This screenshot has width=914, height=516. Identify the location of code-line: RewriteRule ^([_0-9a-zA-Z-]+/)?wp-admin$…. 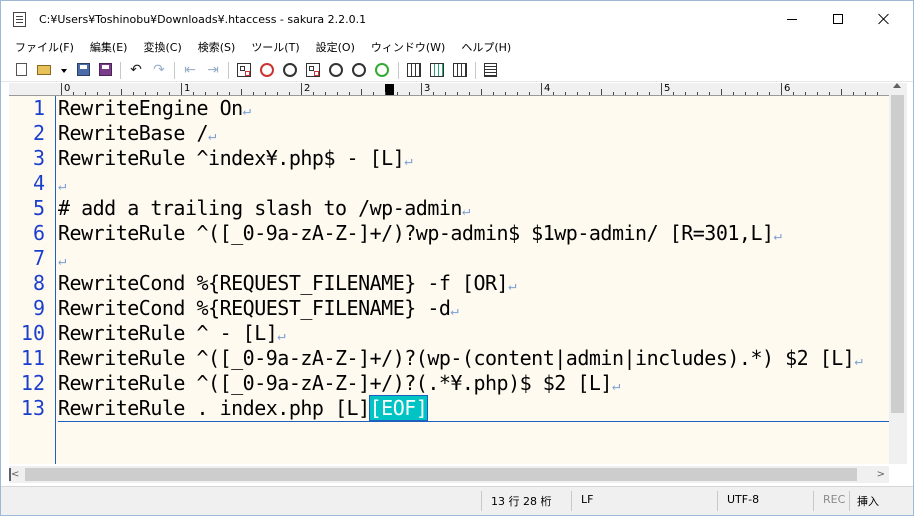
(420, 235).